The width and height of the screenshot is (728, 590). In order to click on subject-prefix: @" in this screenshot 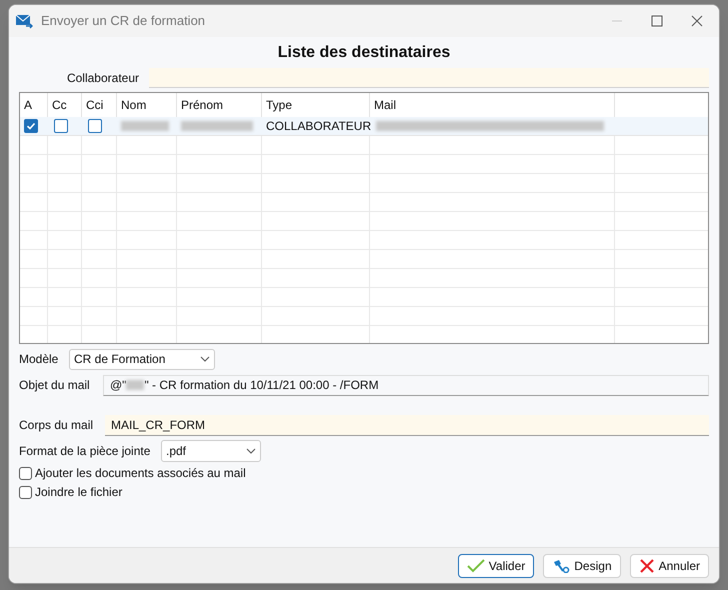, I will do `click(118, 385)`.